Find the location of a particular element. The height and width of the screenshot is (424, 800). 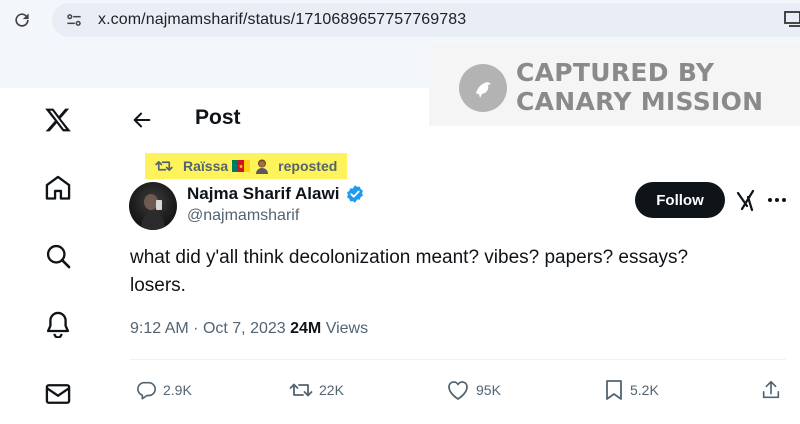

repost-banner: Raïssa reposted is located at coordinates (246, 166).